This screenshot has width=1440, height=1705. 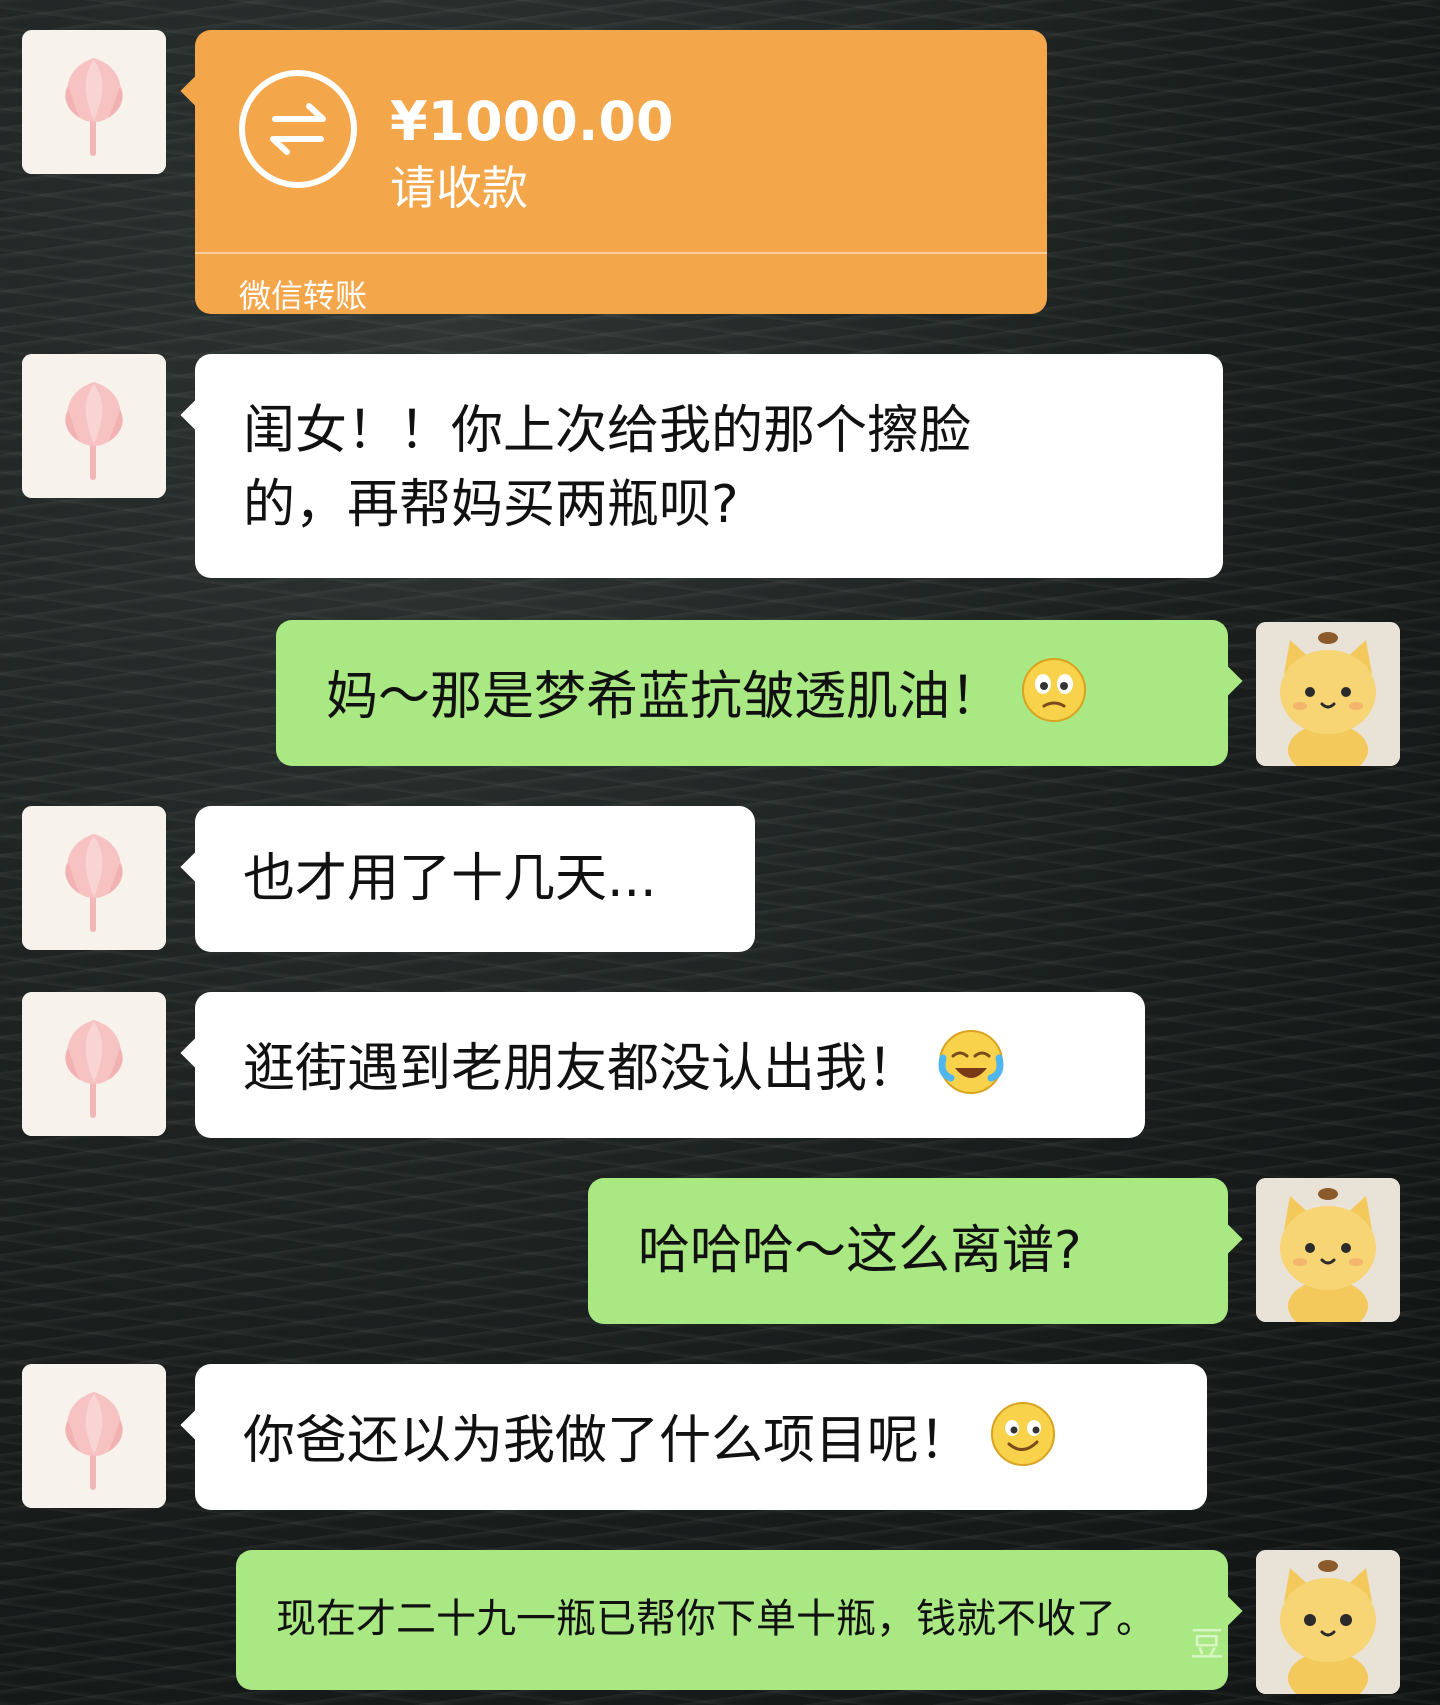 I want to click on message-bubble-outgoing: 妈～那是梦希蓝抗皱透肌油！, so click(x=759, y=693).